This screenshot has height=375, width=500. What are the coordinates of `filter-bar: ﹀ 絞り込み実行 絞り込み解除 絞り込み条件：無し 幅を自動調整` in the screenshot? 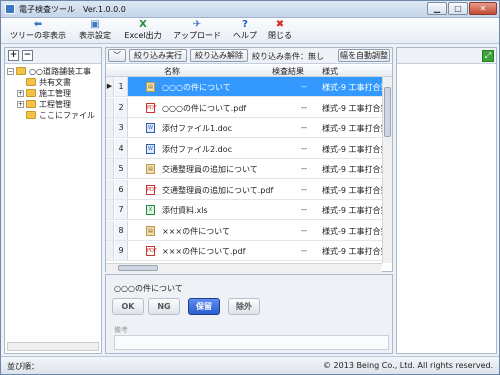 It's located at (249, 56).